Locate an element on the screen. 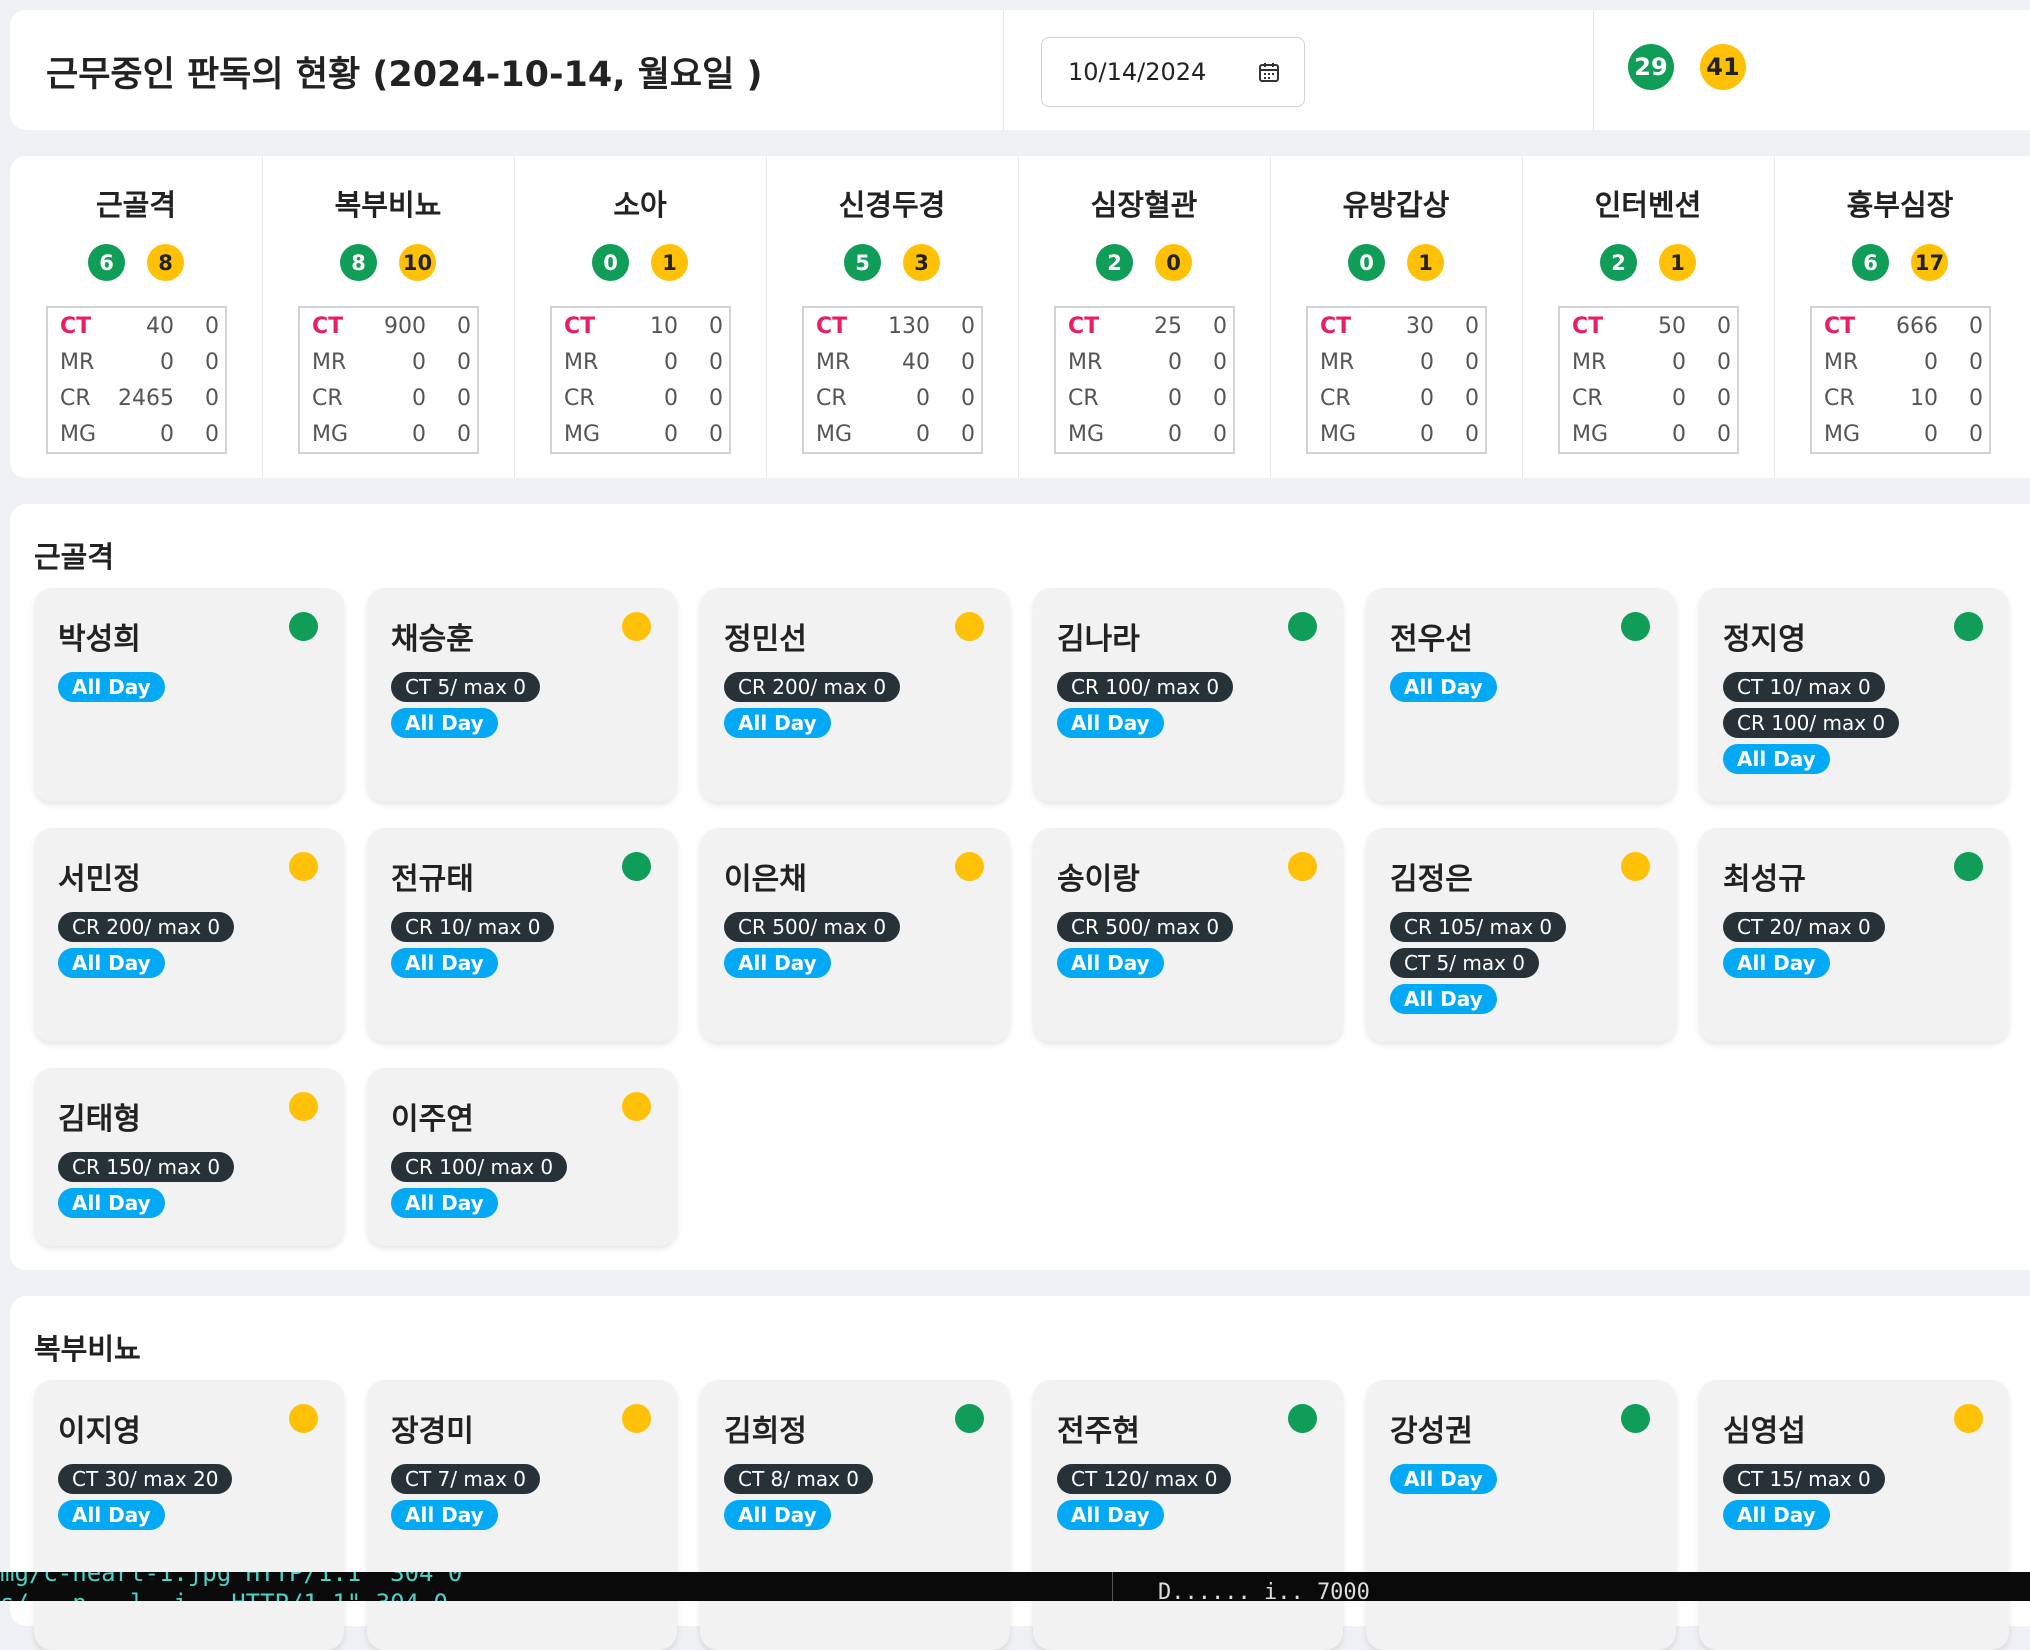 This screenshot has width=2030, height=1650. department-badges: 01 is located at coordinates (640, 262).